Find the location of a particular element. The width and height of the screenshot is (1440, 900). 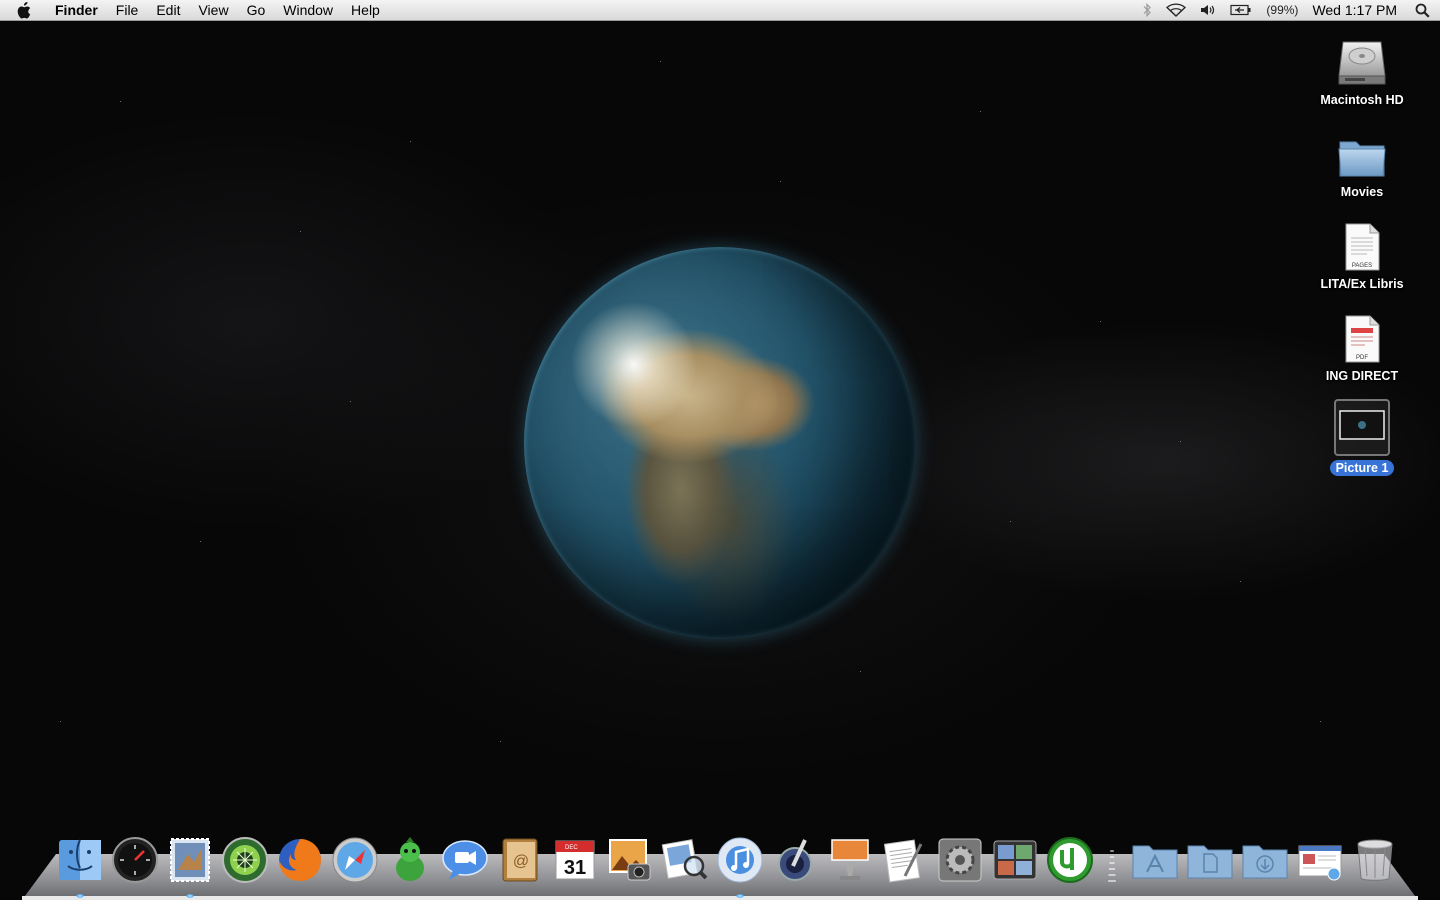

battery-percent: (99%) is located at coordinates (1282, 10).